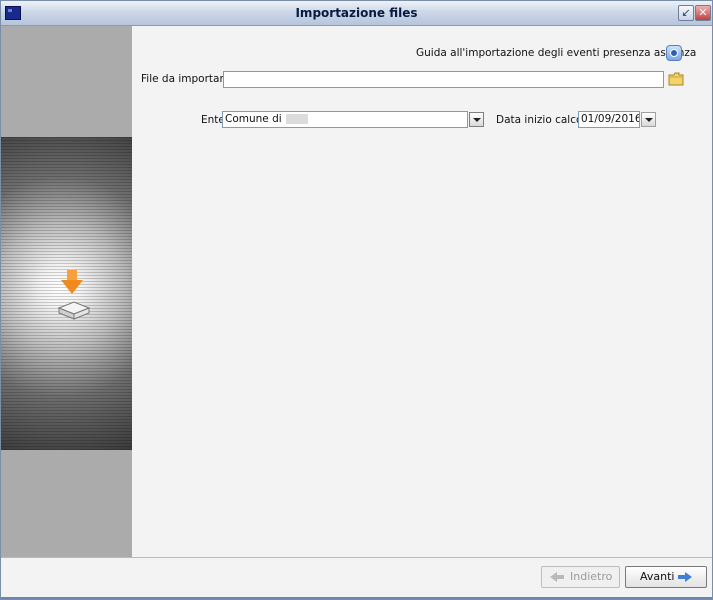 This screenshot has height=600, width=713. Describe the element at coordinates (688, 577) in the screenshot. I see `arrow-right-icon` at that location.